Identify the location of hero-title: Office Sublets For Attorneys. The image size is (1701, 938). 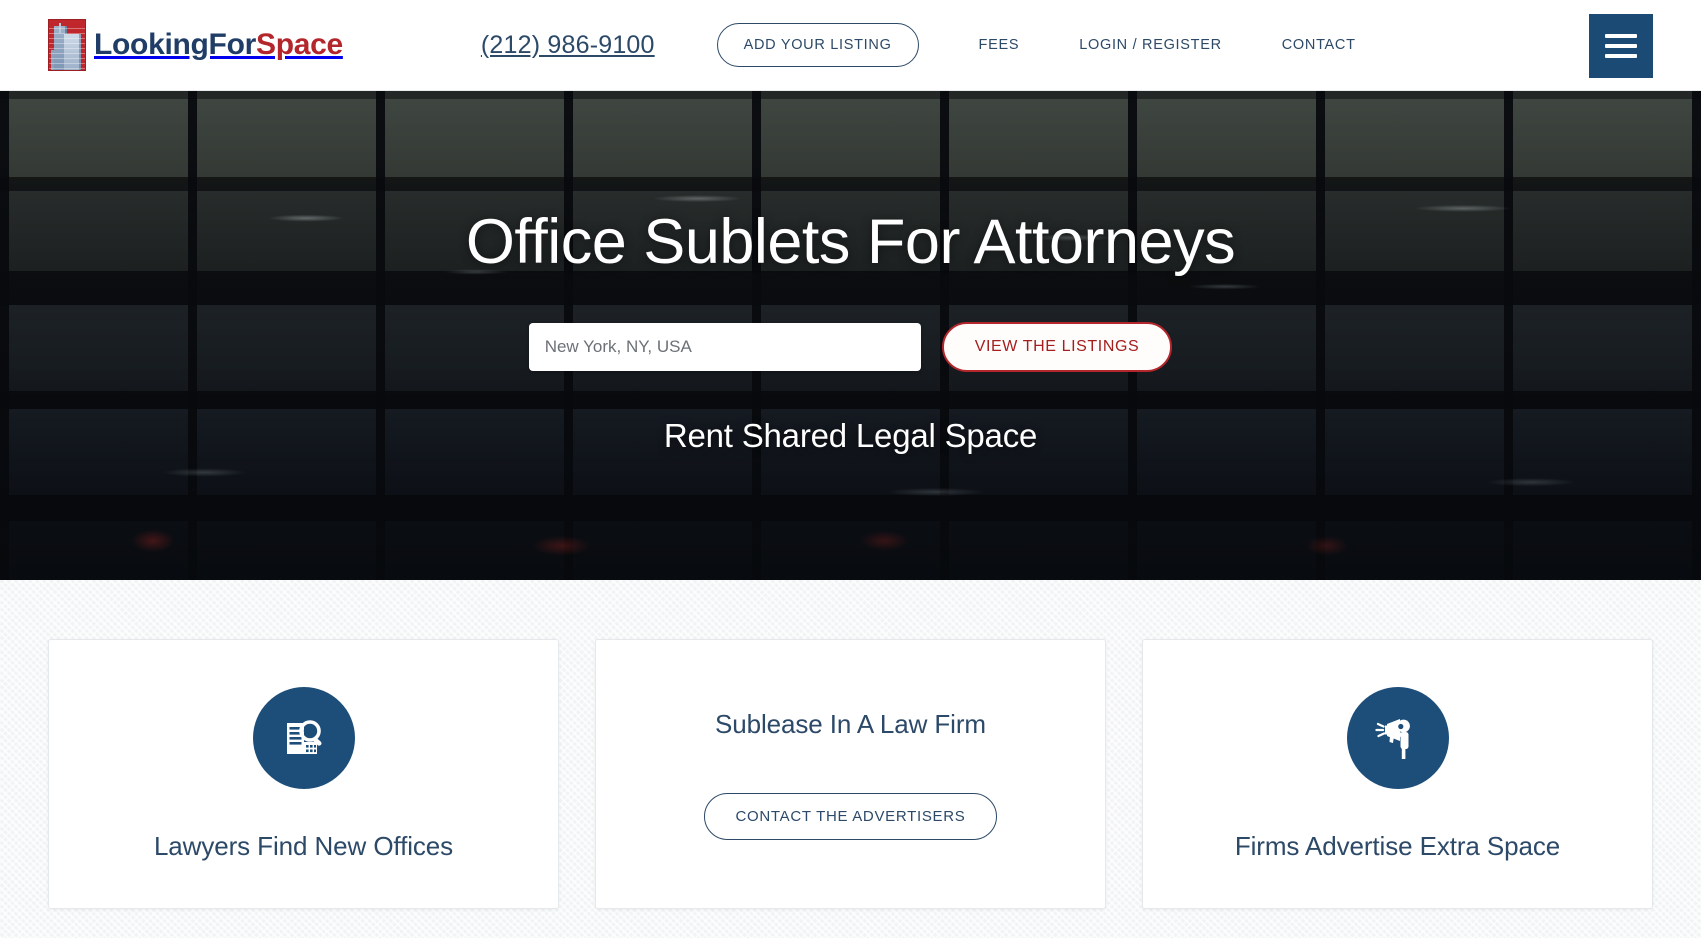
(850, 242).